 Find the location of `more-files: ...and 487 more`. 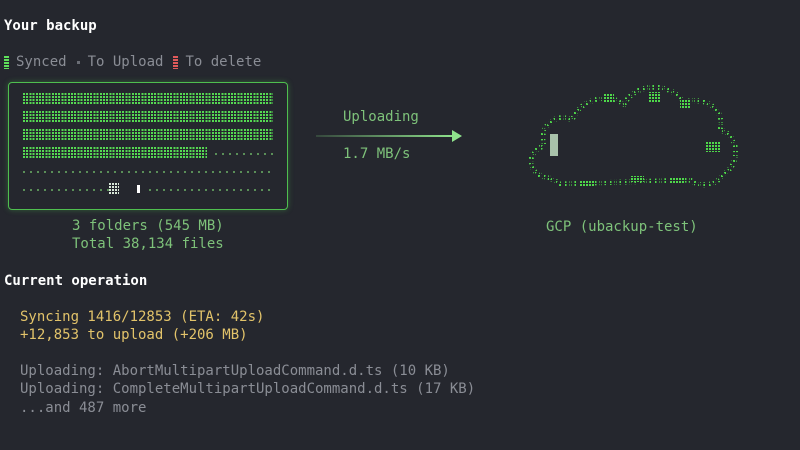

more-files: ...and 487 more is located at coordinates (83, 408).